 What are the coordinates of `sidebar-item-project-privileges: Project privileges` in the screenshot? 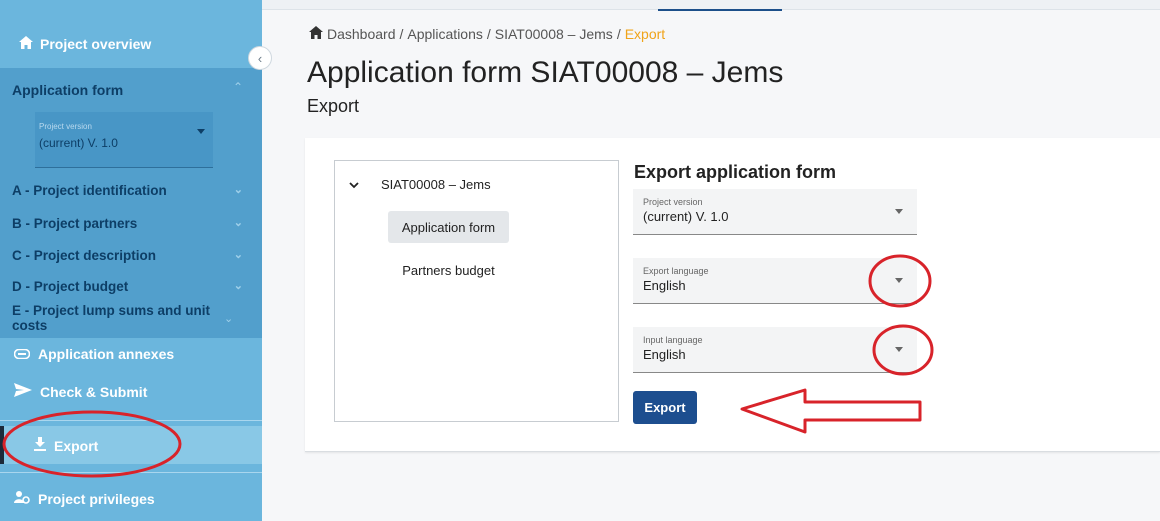 It's located at (84, 498).